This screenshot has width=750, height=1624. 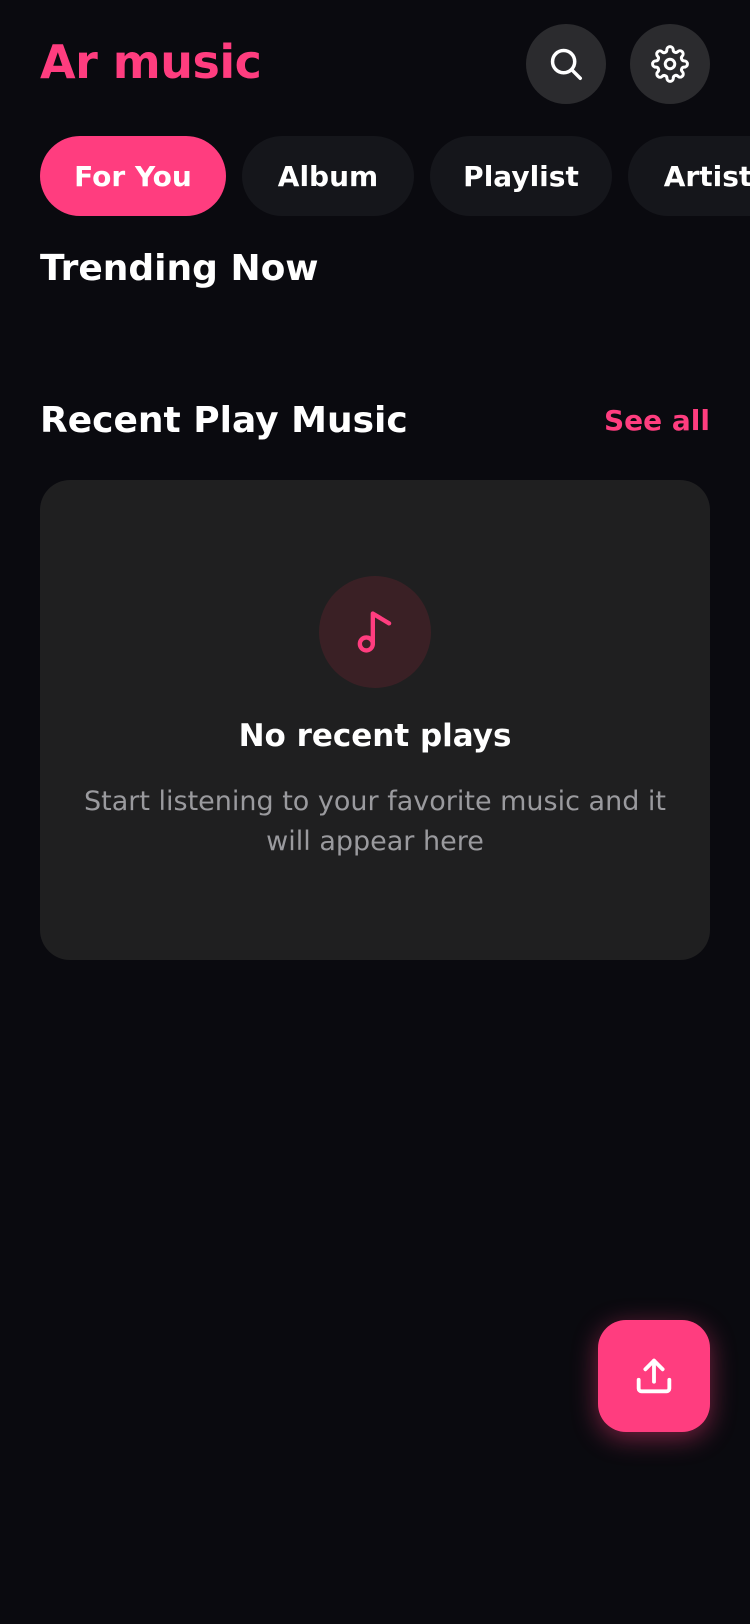 What do you see at coordinates (657, 421) in the screenshot?
I see `see-all-link: See all` at bounding box center [657, 421].